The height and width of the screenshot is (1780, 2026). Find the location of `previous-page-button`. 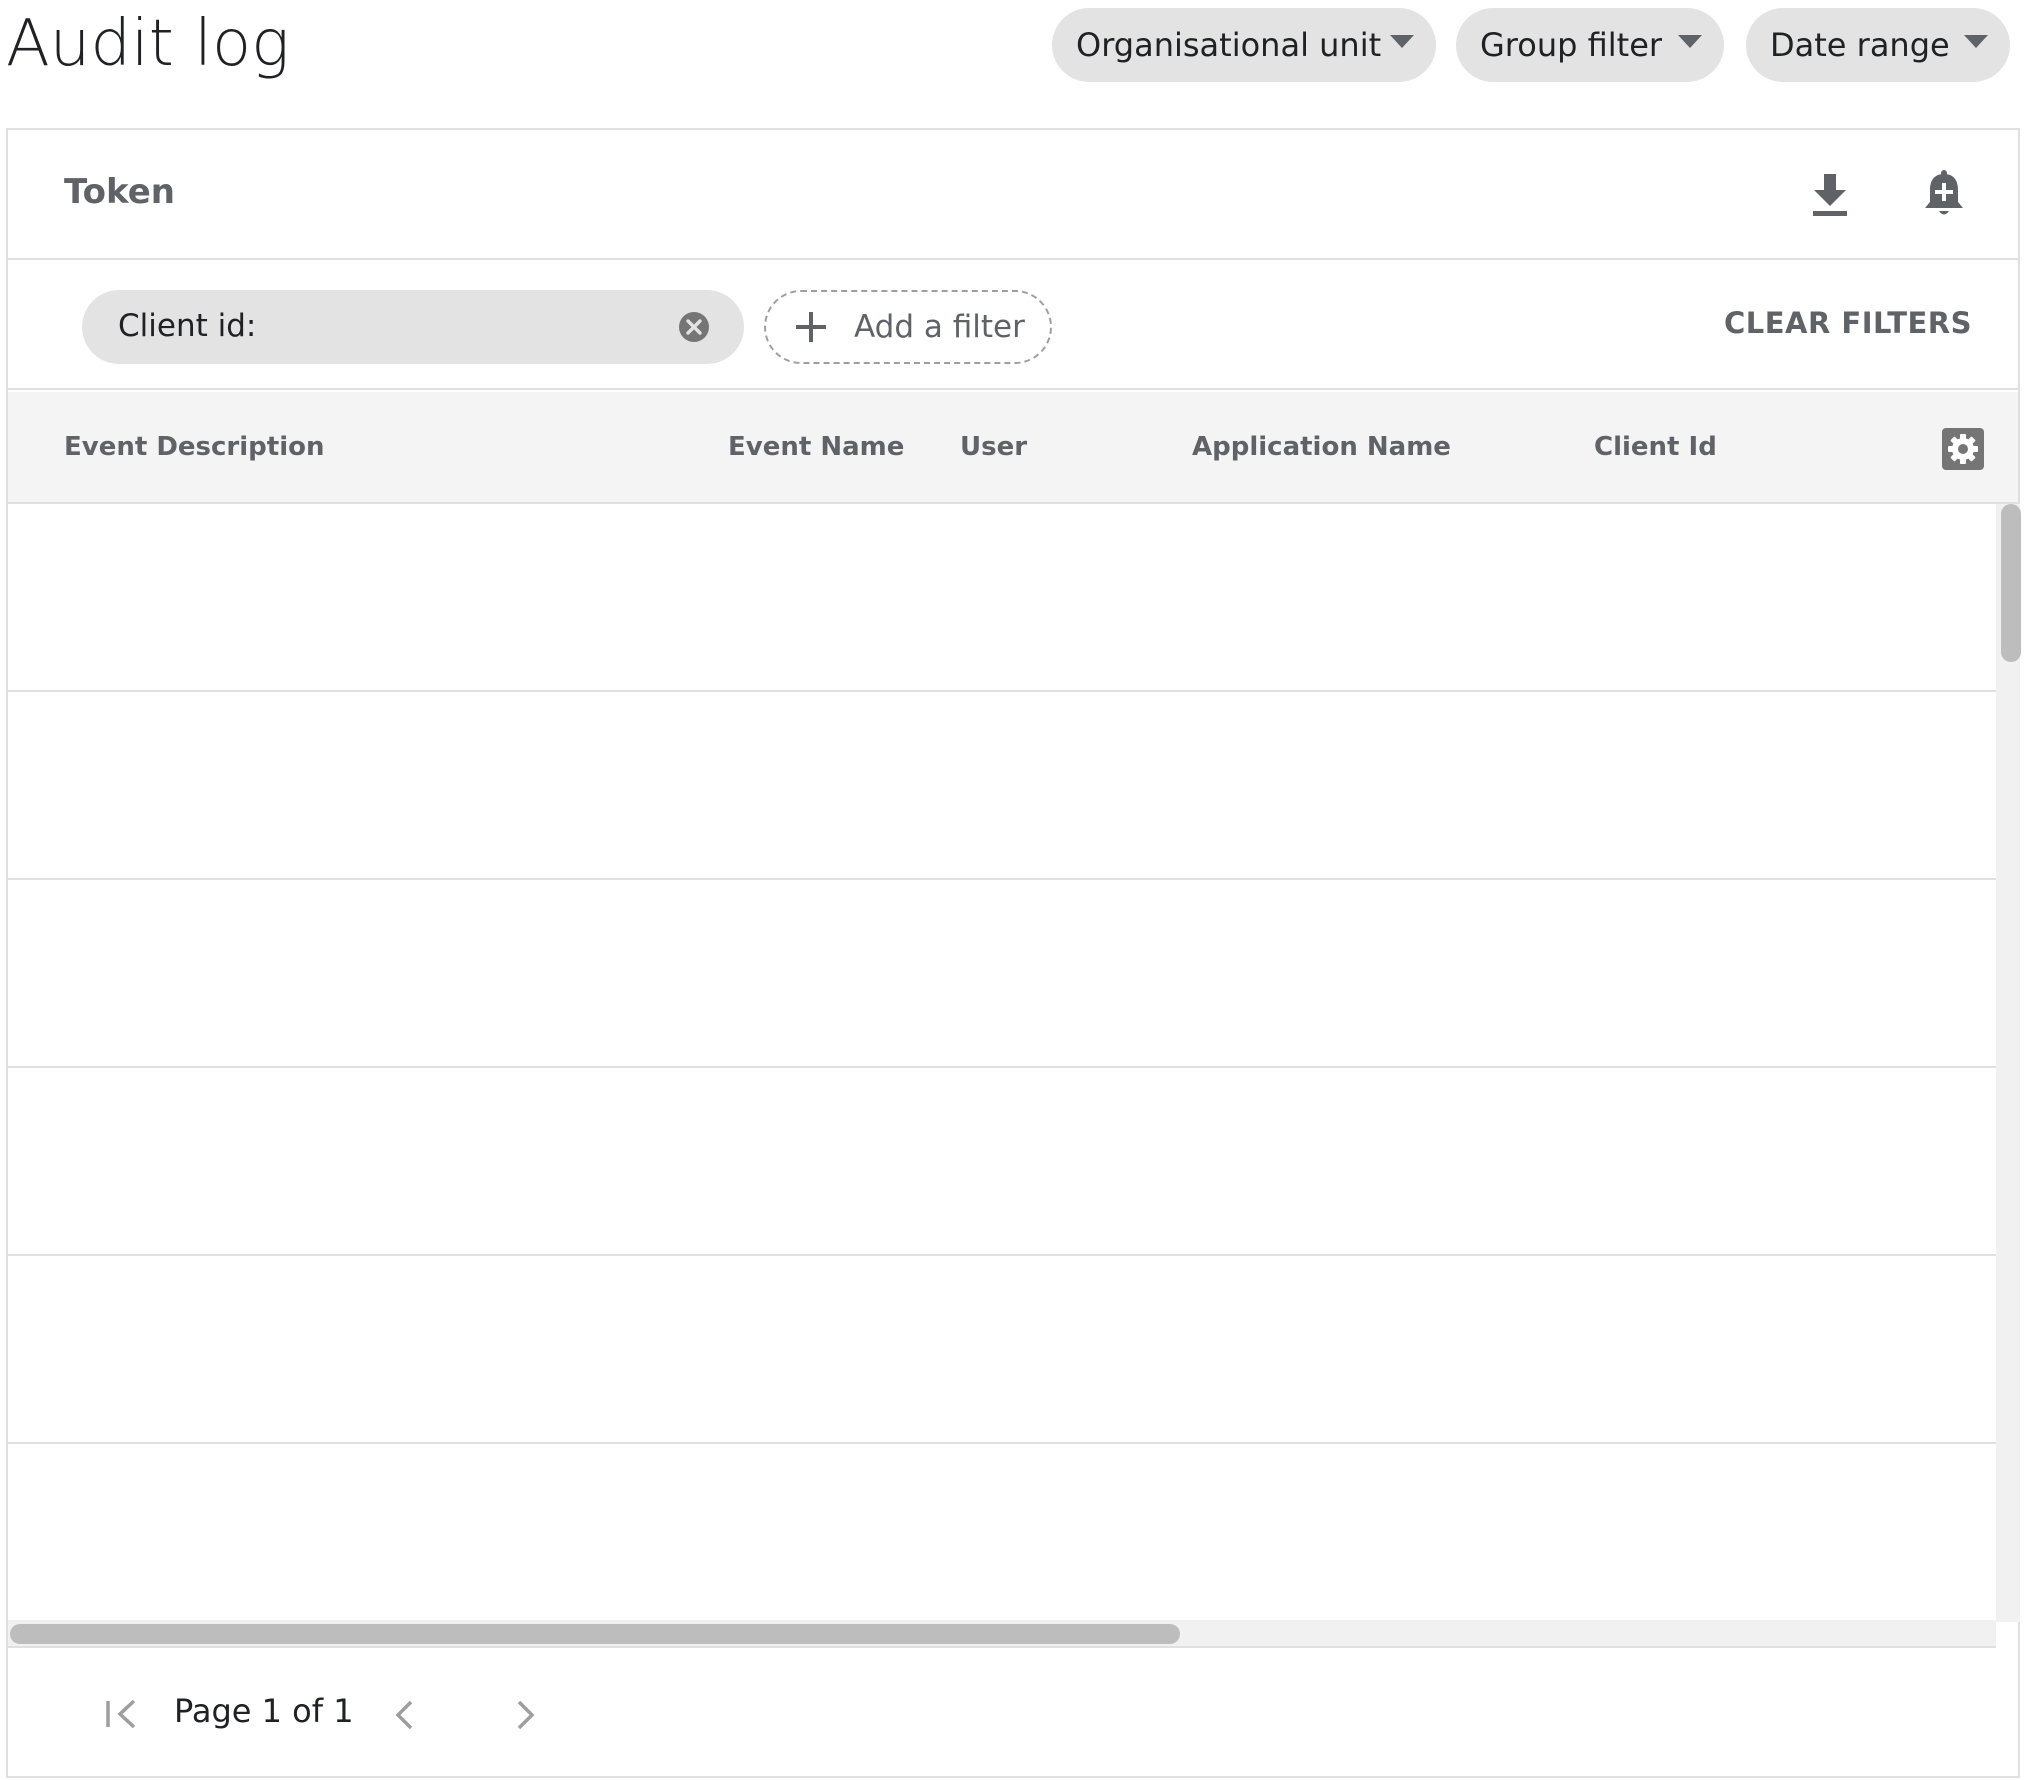

previous-page-button is located at coordinates (404, 1717).